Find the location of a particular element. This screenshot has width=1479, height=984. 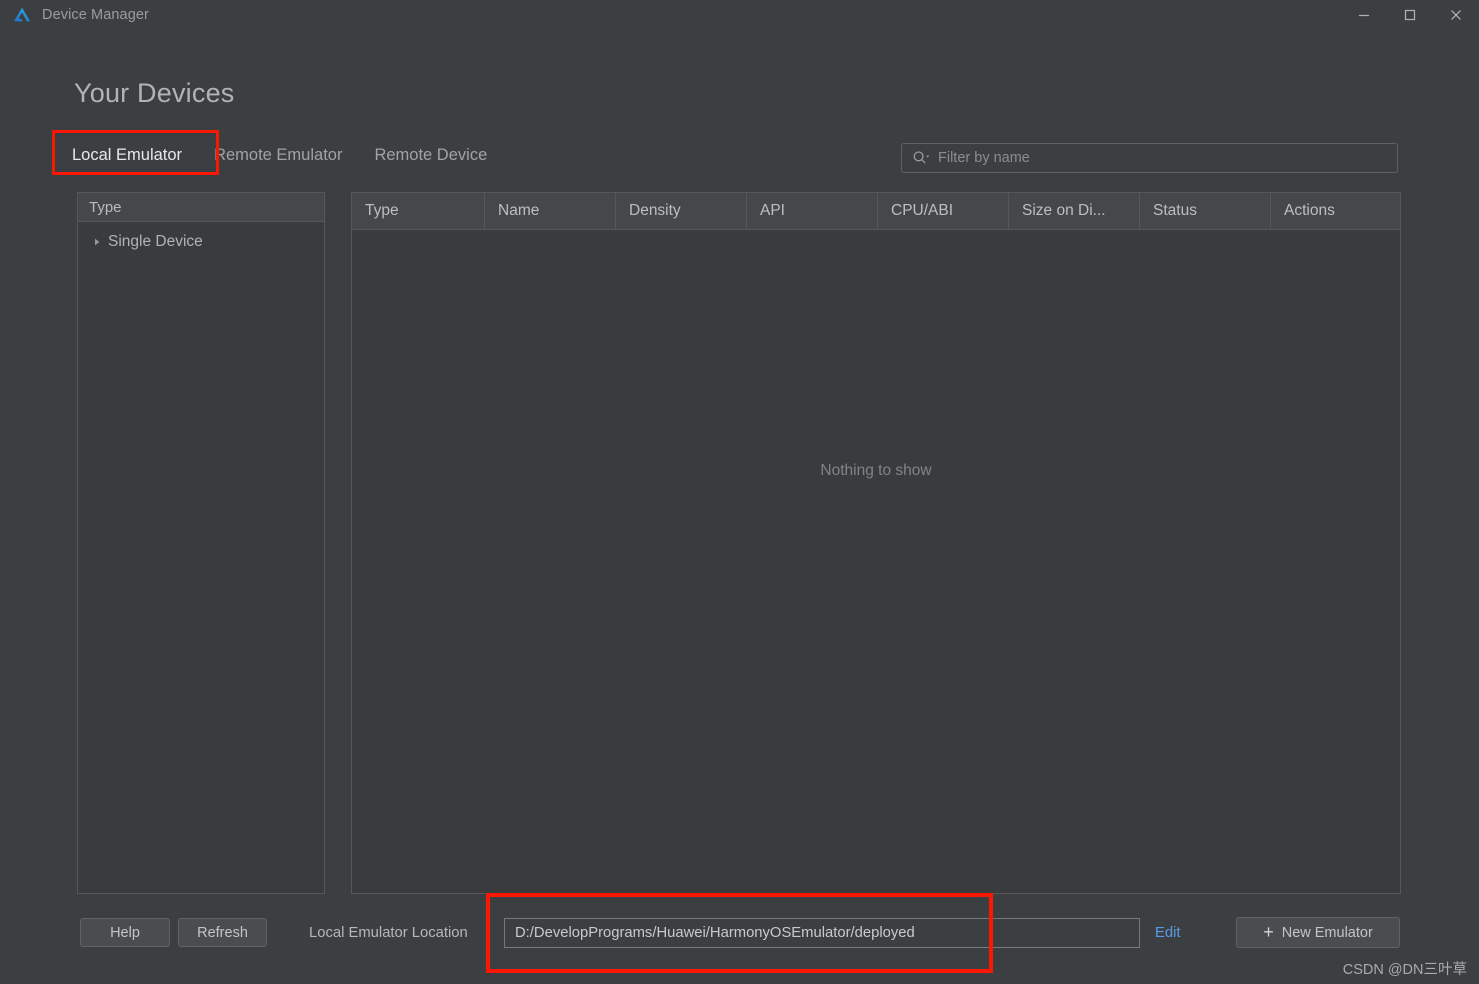

column-header-api: API is located at coordinates (812, 211).